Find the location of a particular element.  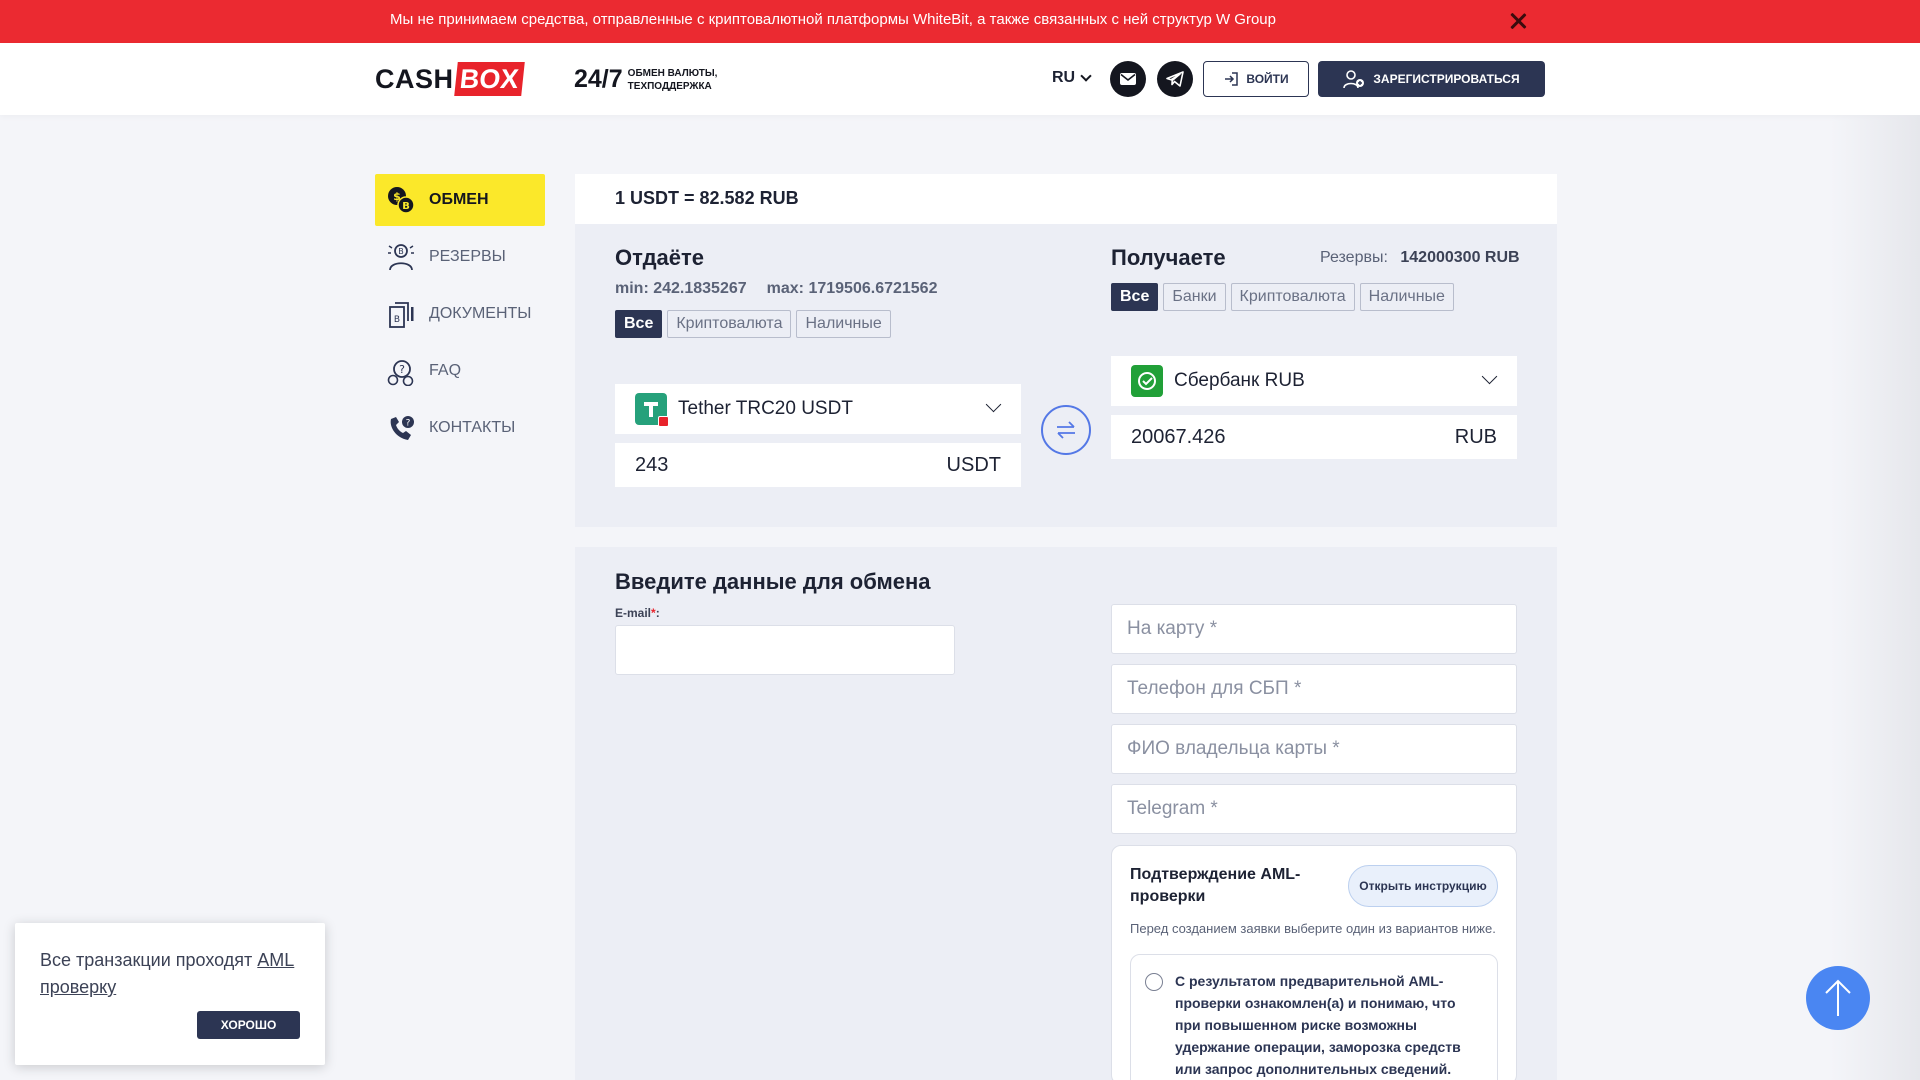

login-button: ВОЙТИ is located at coordinates (1256, 79).